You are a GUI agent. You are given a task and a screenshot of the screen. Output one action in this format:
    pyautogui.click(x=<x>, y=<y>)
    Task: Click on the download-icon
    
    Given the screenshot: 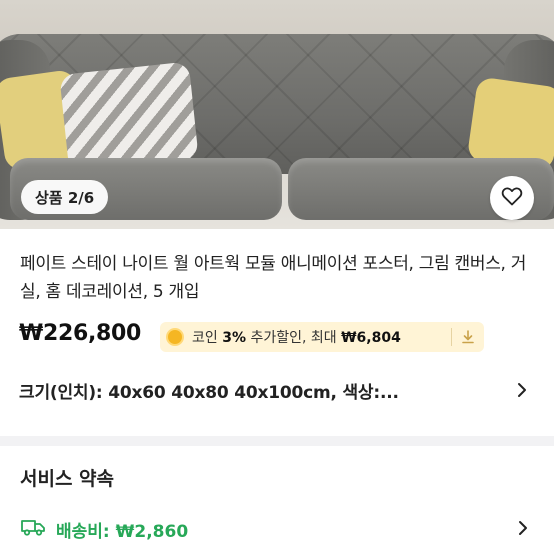 What is the action you would take?
    pyautogui.click(x=468, y=337)
    